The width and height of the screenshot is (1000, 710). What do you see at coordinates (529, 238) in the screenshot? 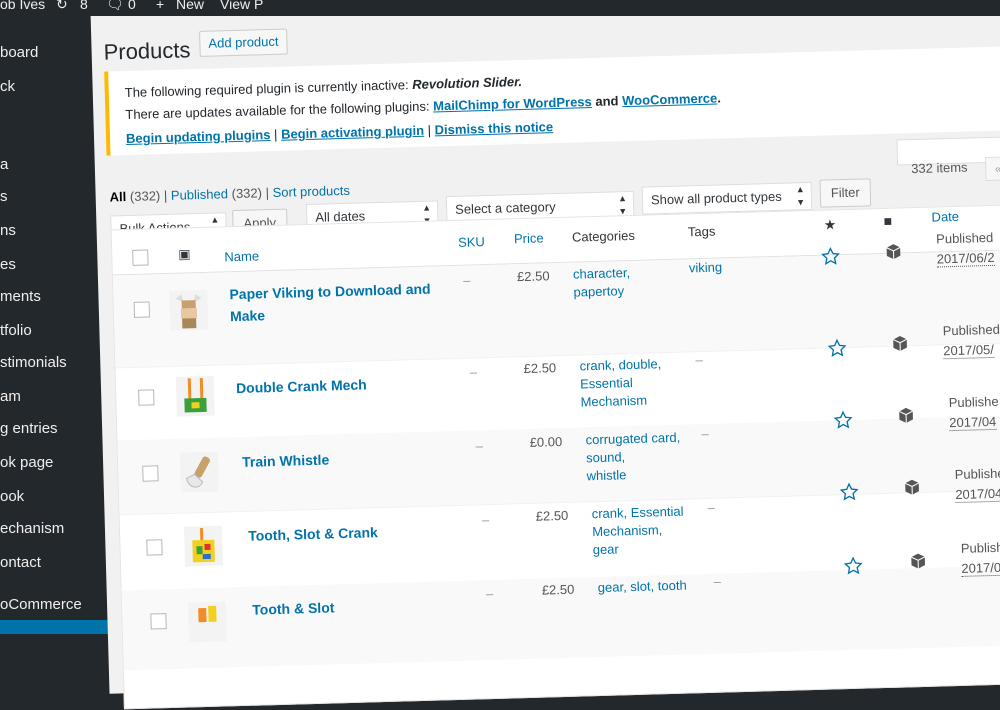
I see `column-price: Price` at bounding box center [529, 238].